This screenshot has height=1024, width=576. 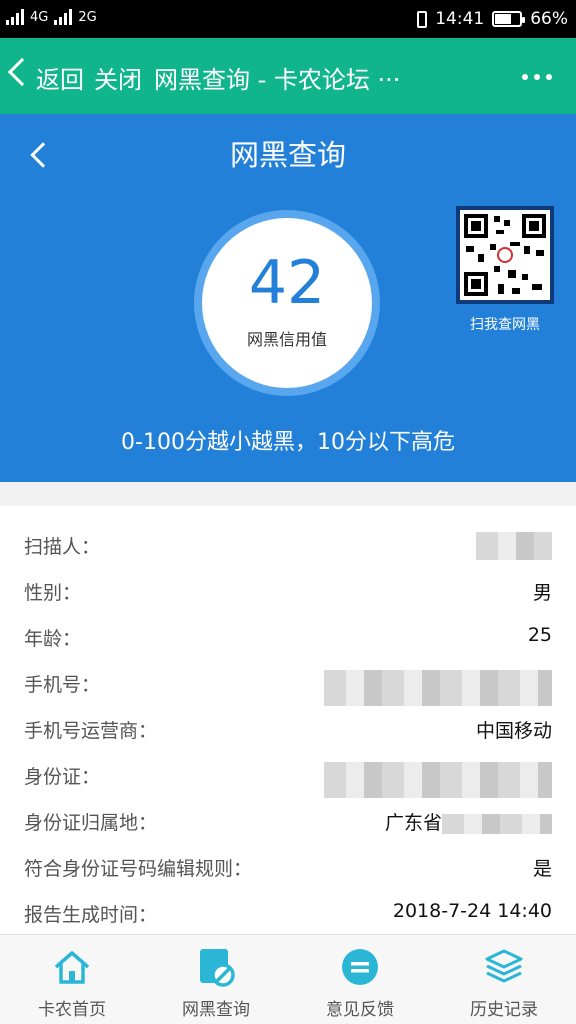 I want to click on bottom-nav: 卡农首页 网黑查询 意见反馈 历史记录, so click(x=288, y=979).